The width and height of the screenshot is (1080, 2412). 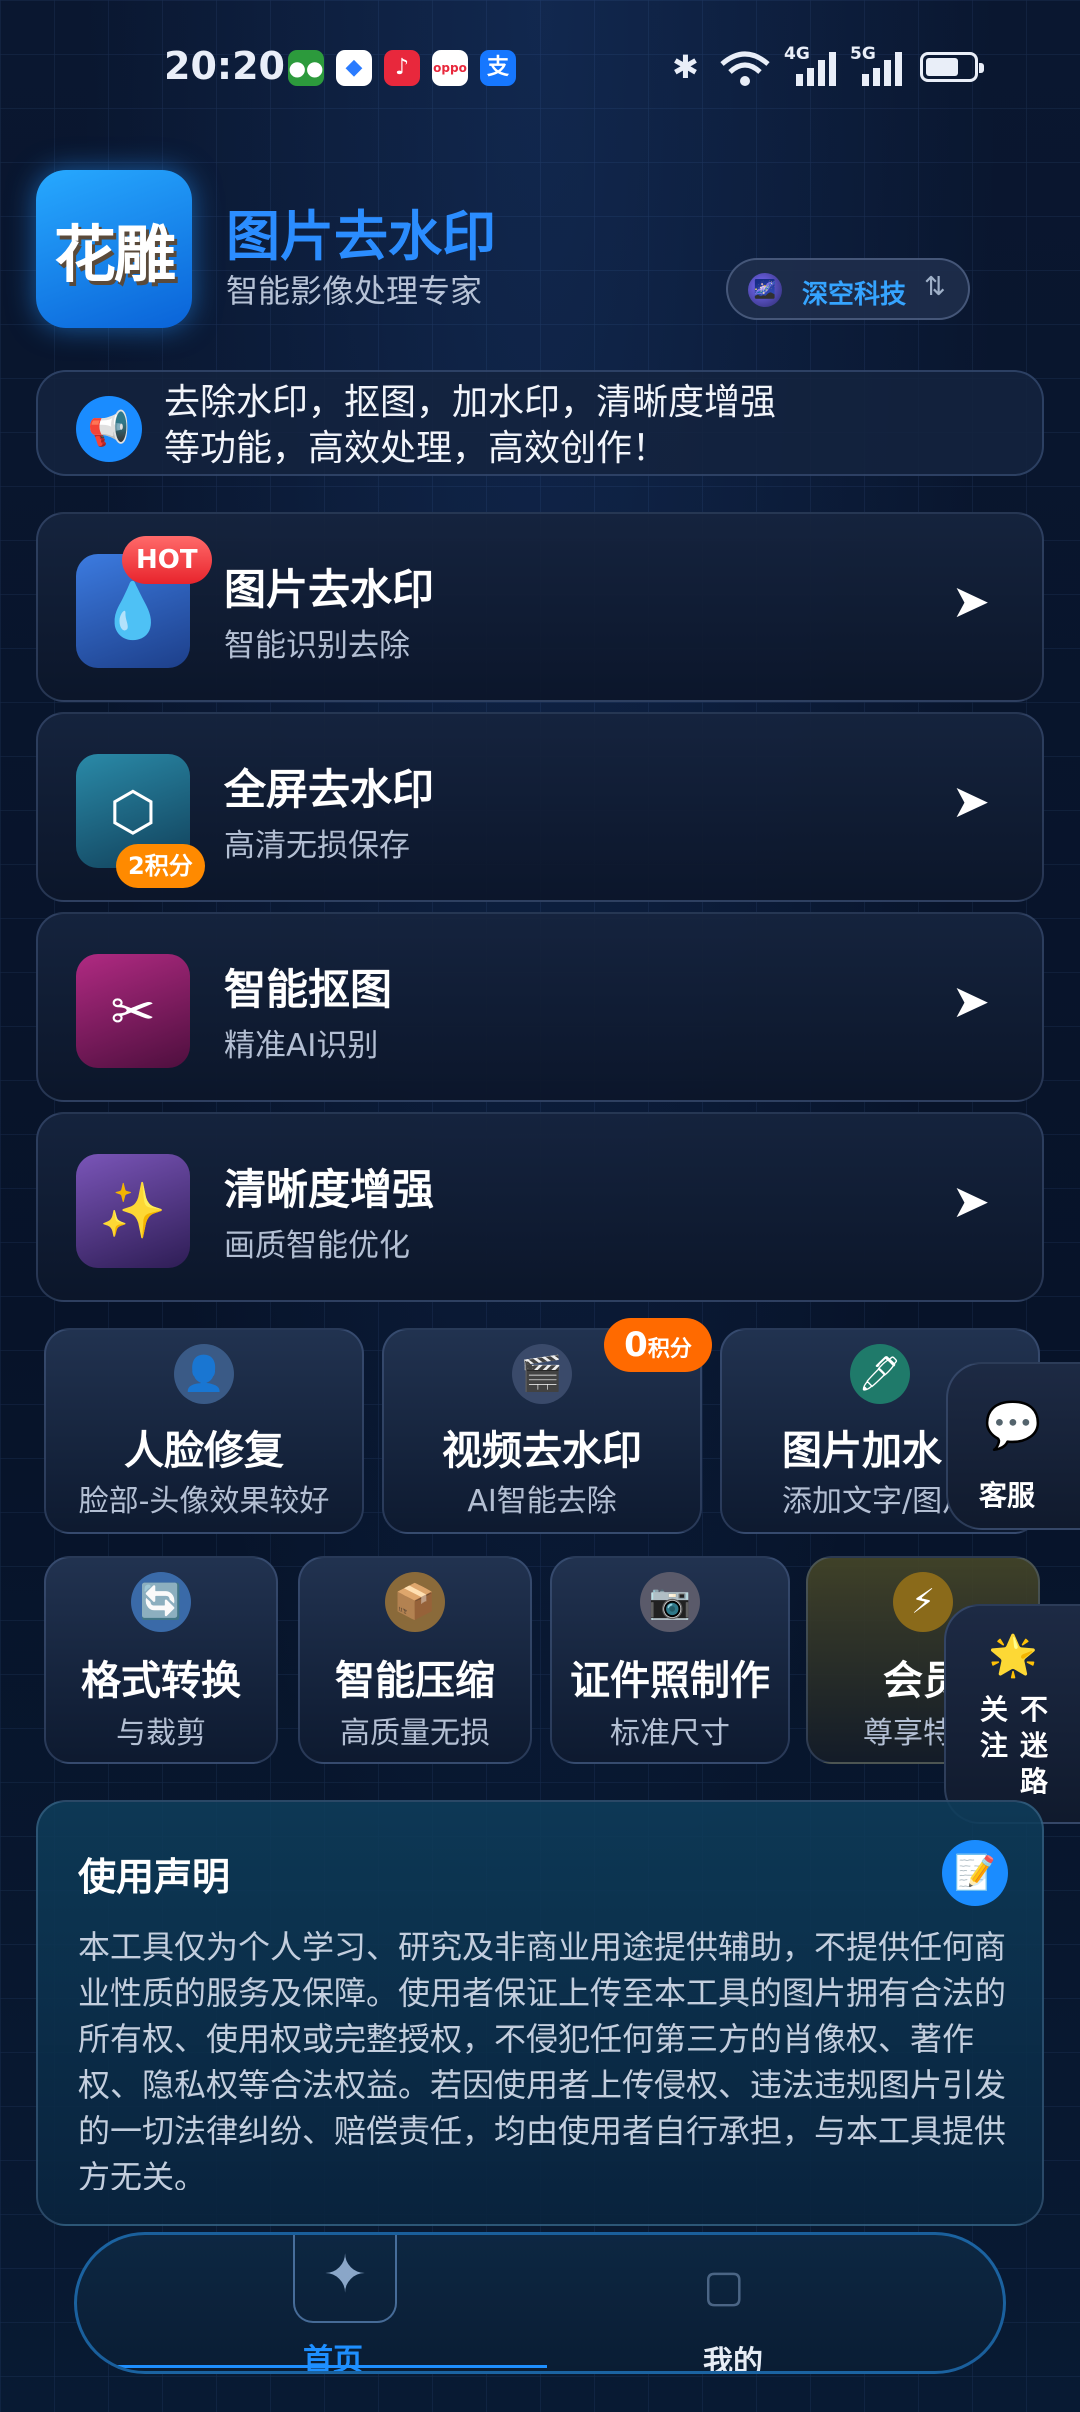 I want to click on pen-icon: 🖊, so click(x=880, y=1374).